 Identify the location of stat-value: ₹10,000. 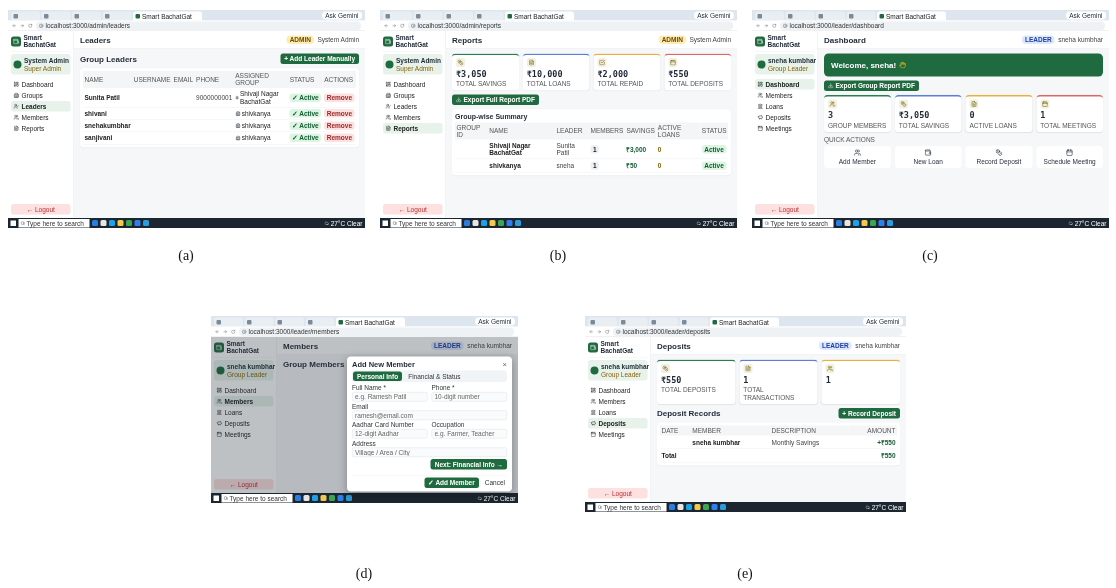
(545, 73).